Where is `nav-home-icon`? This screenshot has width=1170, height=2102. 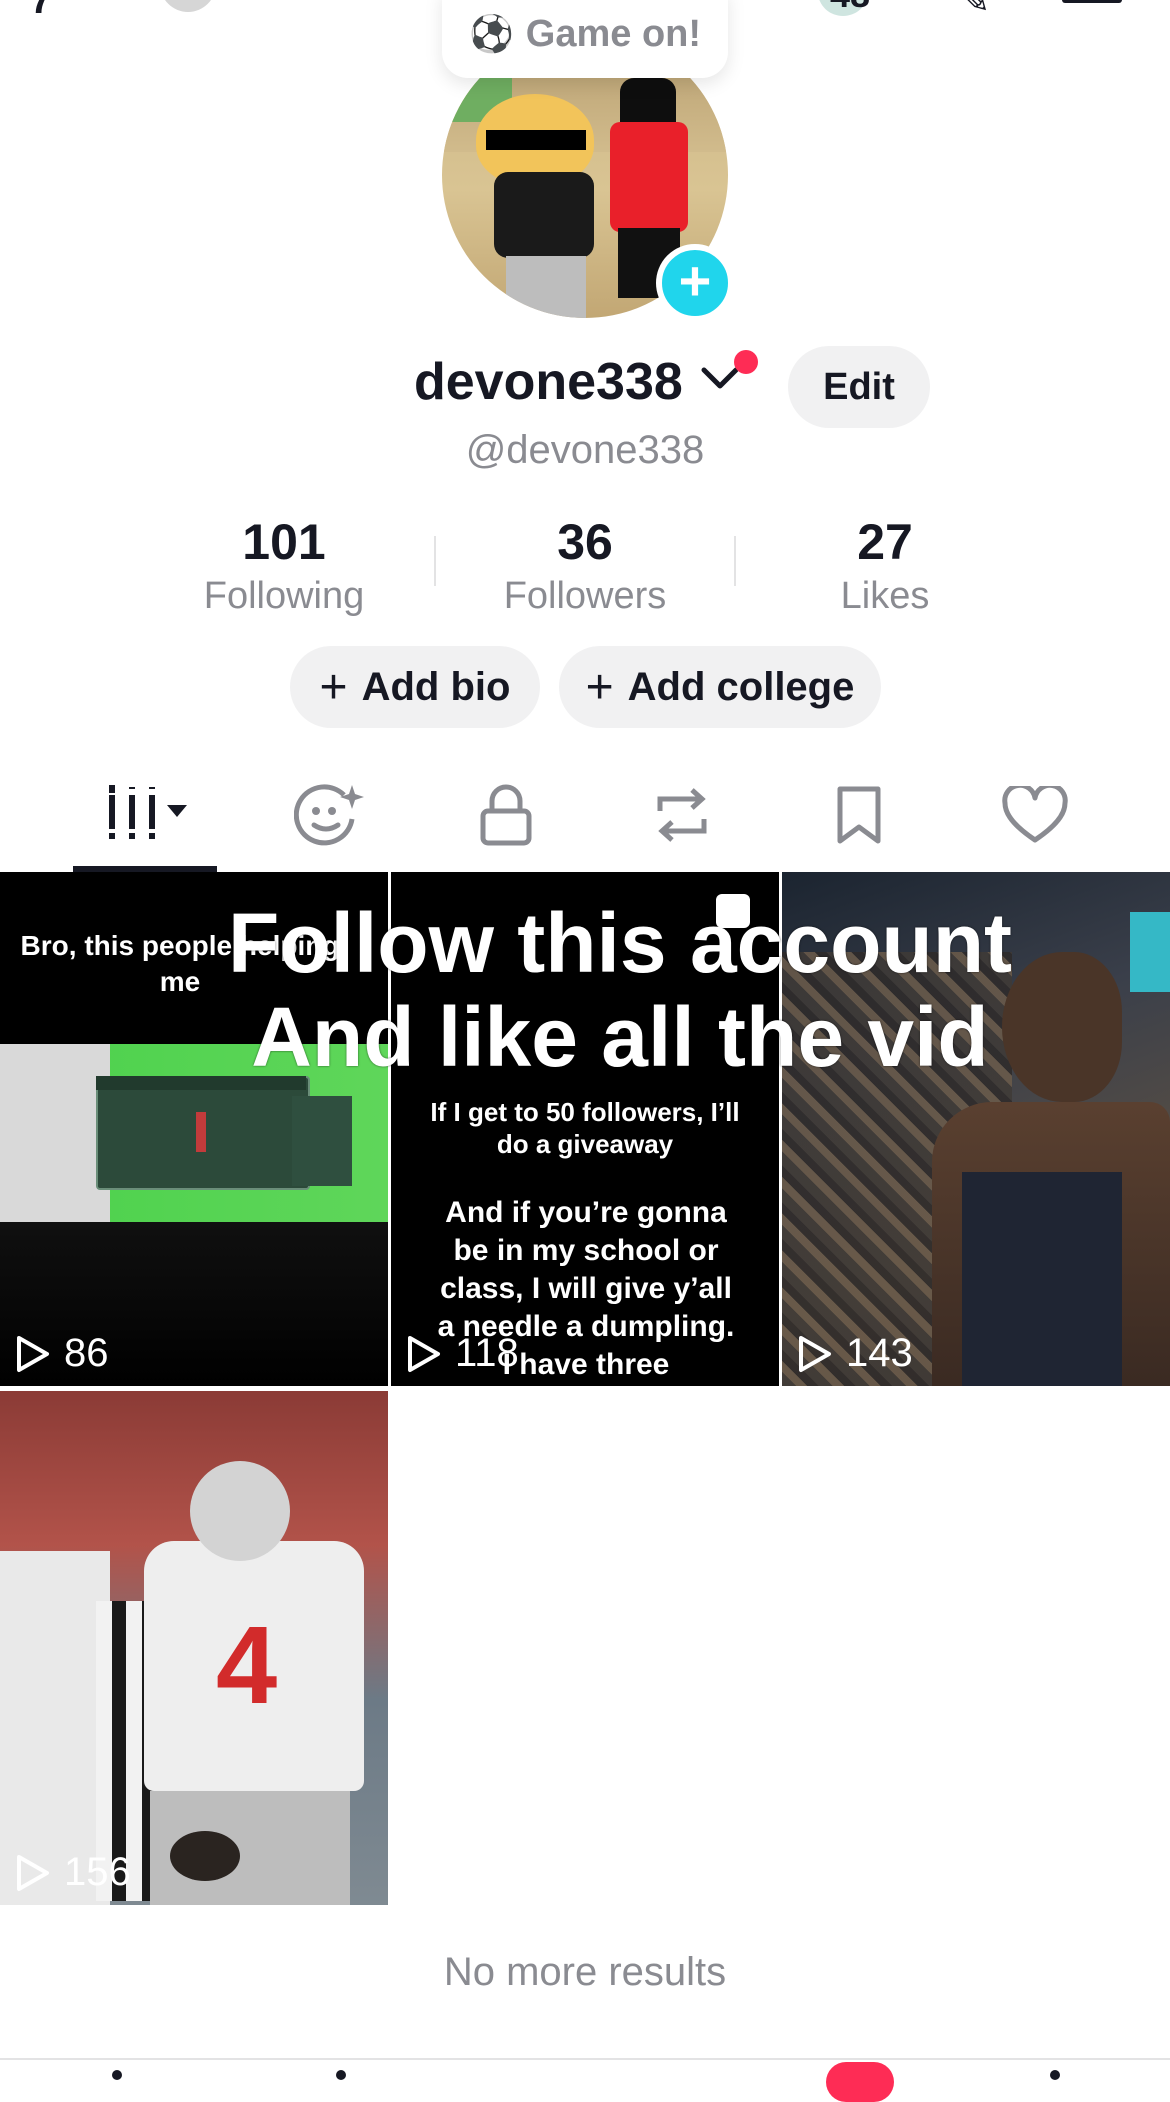
nav-home-icon is located at coordinates (117, 2075).